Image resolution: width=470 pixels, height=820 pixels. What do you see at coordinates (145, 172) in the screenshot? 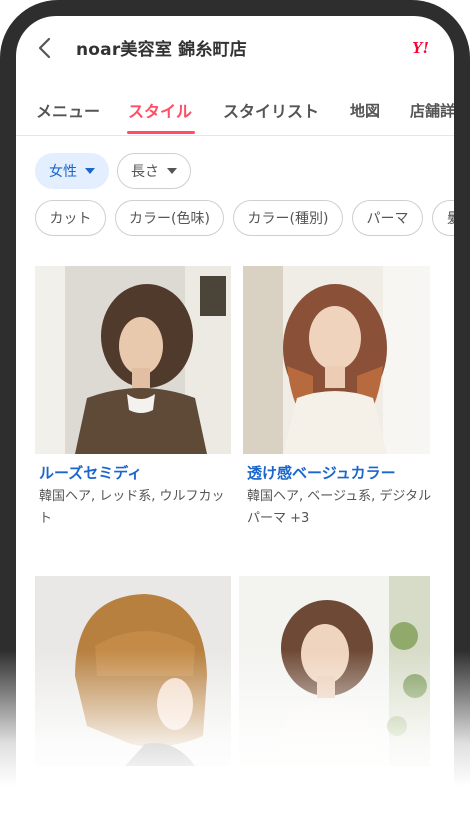
I see `length-dropdown-label: 長さ` at bounding box center [145, 172].